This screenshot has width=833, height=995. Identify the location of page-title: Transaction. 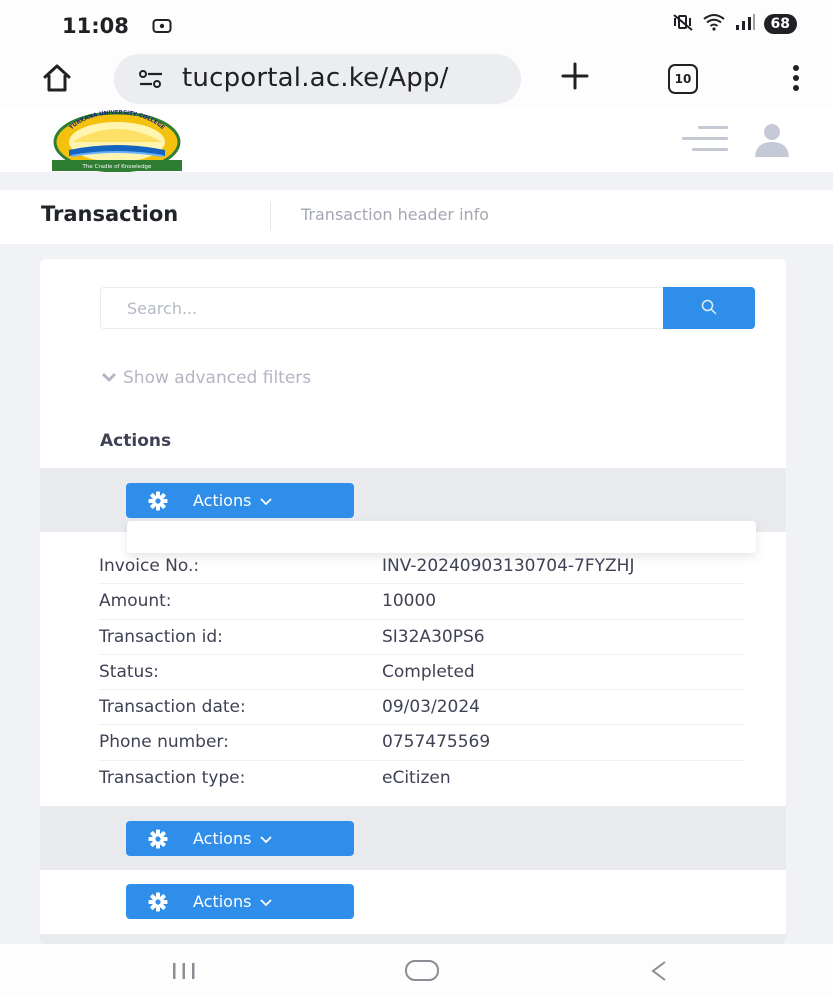
(110, 214).